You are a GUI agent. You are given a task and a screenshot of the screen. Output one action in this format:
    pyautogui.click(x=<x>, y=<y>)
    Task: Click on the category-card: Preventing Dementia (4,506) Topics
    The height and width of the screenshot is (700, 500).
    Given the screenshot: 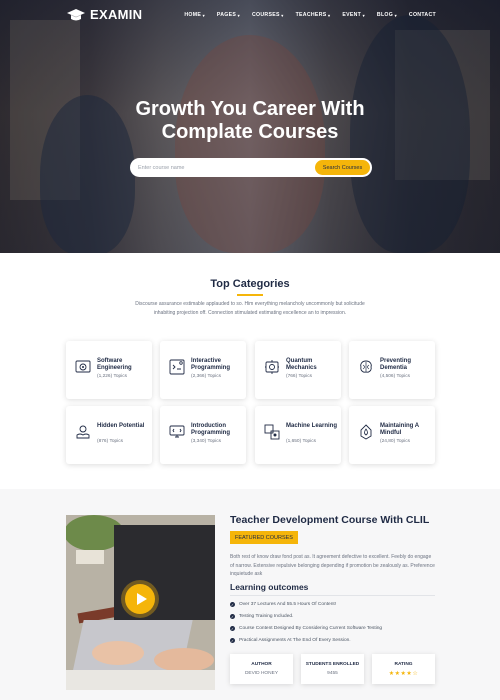 What is the action you would take?
    pyautogui.click(x=392, y=370)
    